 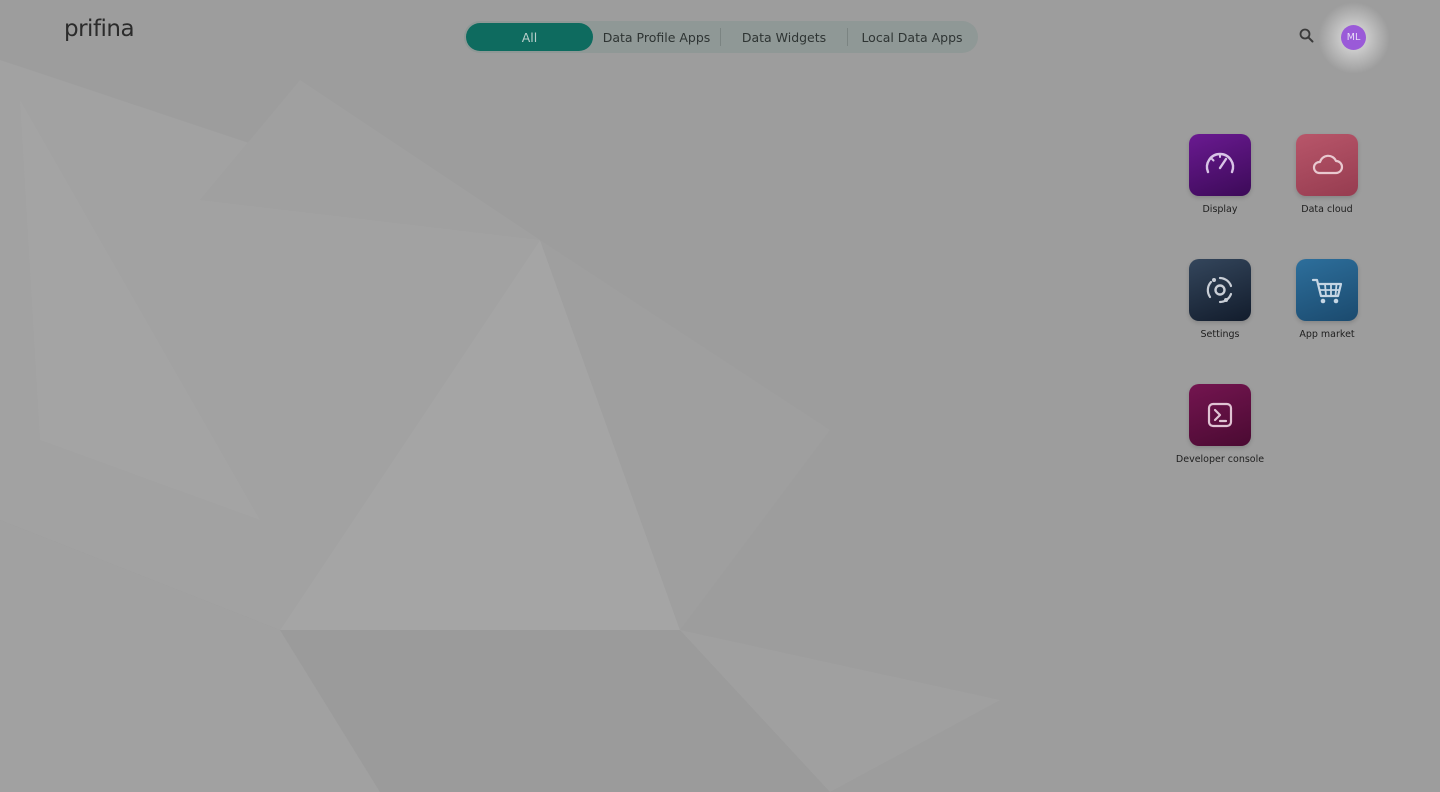 What do you see at coordinates (1220, 209) in the screenshot?
I see `app-label: Display` at bounding box center [1220, 209].